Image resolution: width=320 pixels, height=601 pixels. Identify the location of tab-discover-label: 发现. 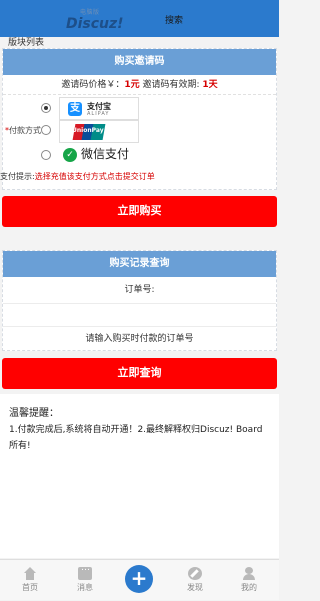
(195, 587).